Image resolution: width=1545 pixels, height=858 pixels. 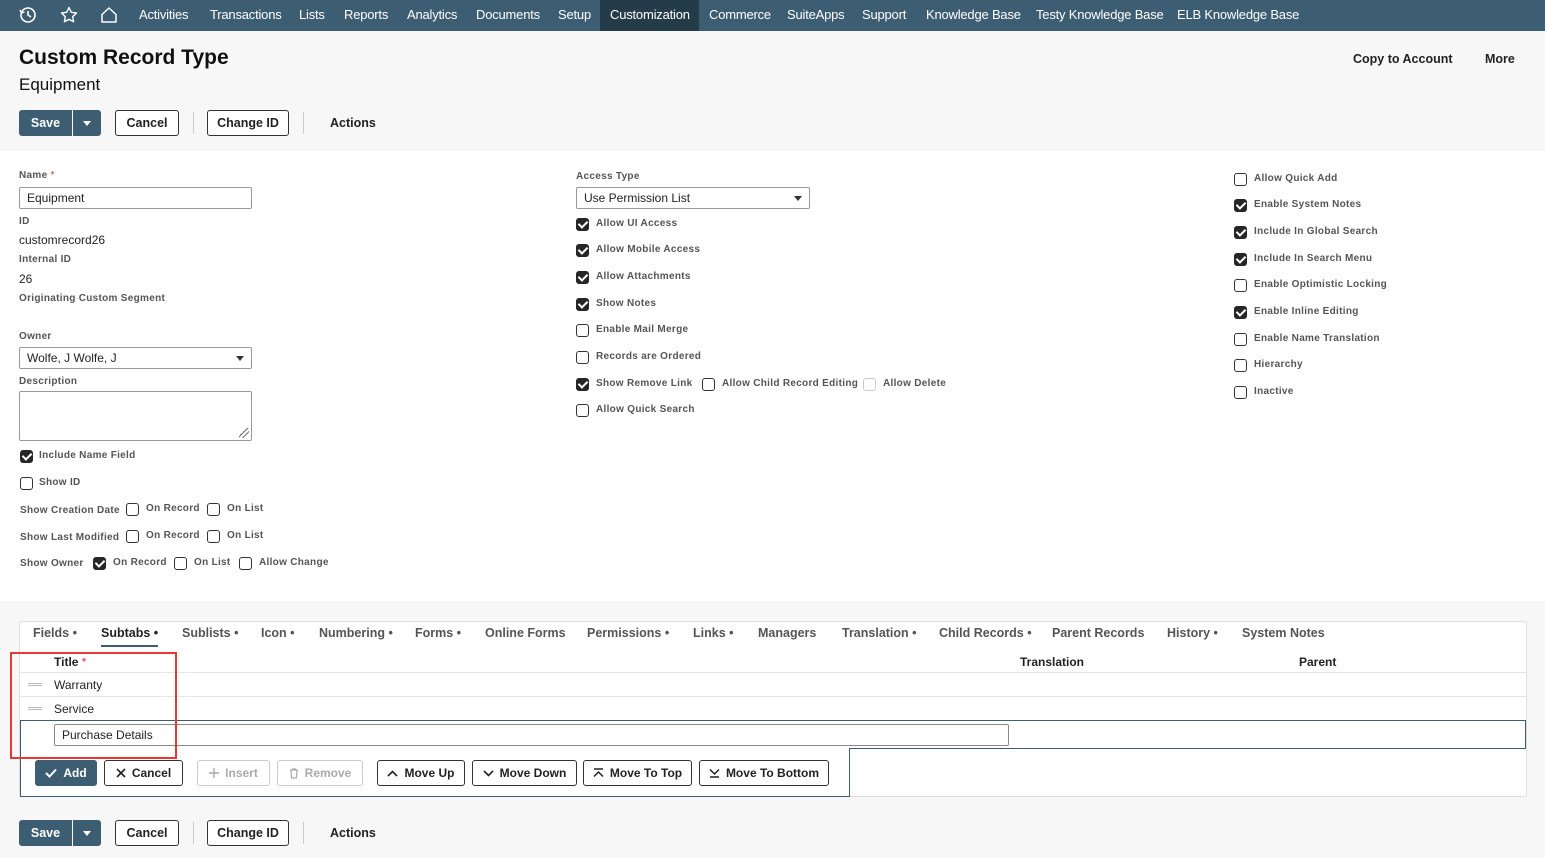 What do you see at coordinates (26, 456) in the screenshot?
I see `include-name-field-checkbox` at bounding box center [26, 456].